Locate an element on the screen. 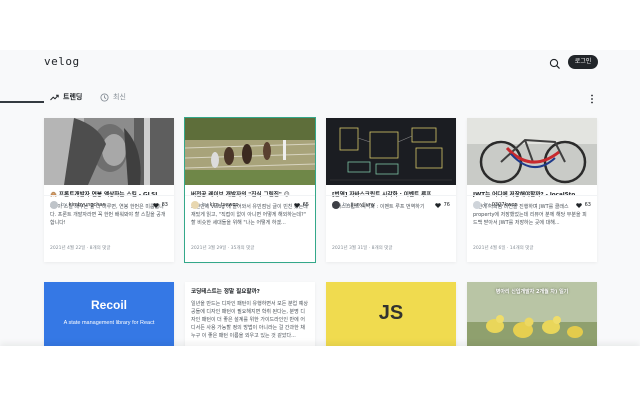 The height and width of the screenshot is (400, 640). post-thumbnail: JS is located at coordinates (391, 314).